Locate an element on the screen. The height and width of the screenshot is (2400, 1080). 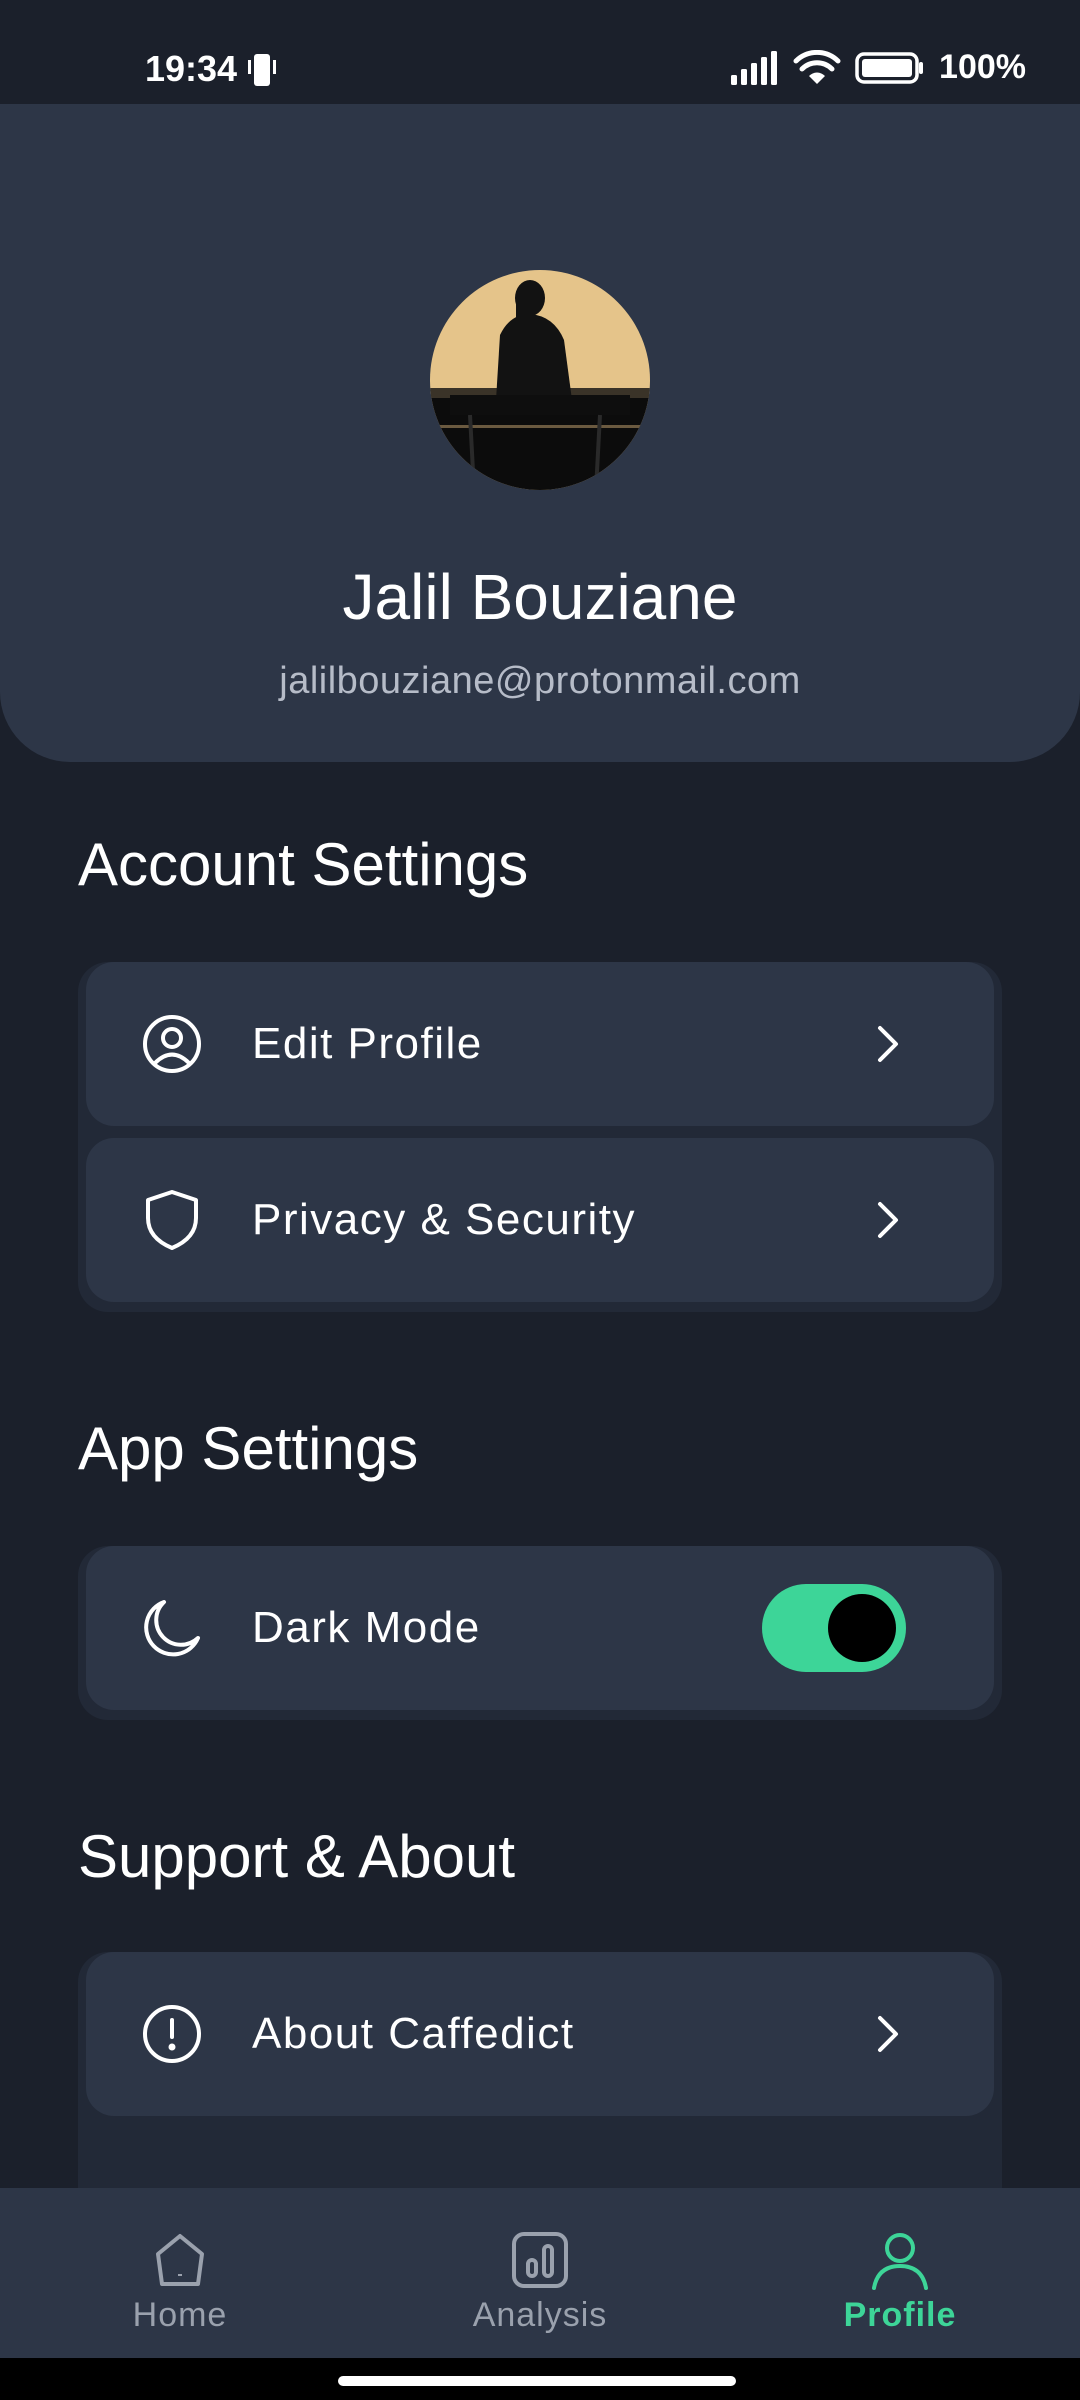
battery-percent: 100% is located at coordinates (982, 67).